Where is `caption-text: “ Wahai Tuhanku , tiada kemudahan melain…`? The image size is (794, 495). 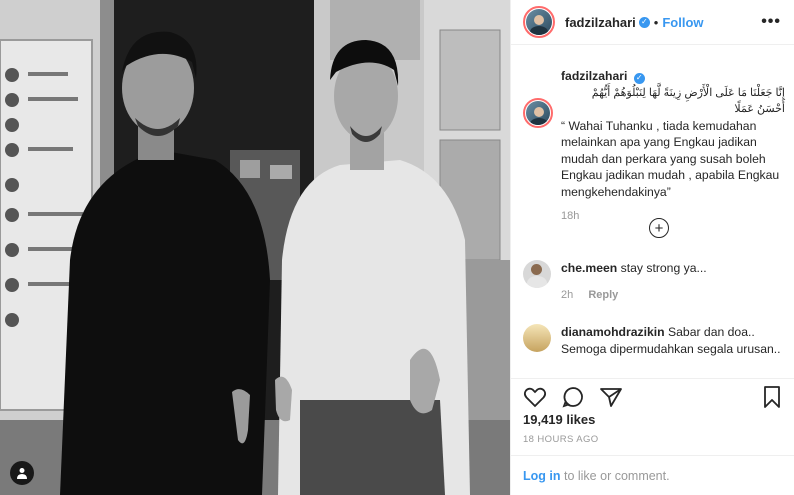 caption-text: “ Wahai Tuhanku , tiada kemudahan melain… is located at coordinates (670, 158).